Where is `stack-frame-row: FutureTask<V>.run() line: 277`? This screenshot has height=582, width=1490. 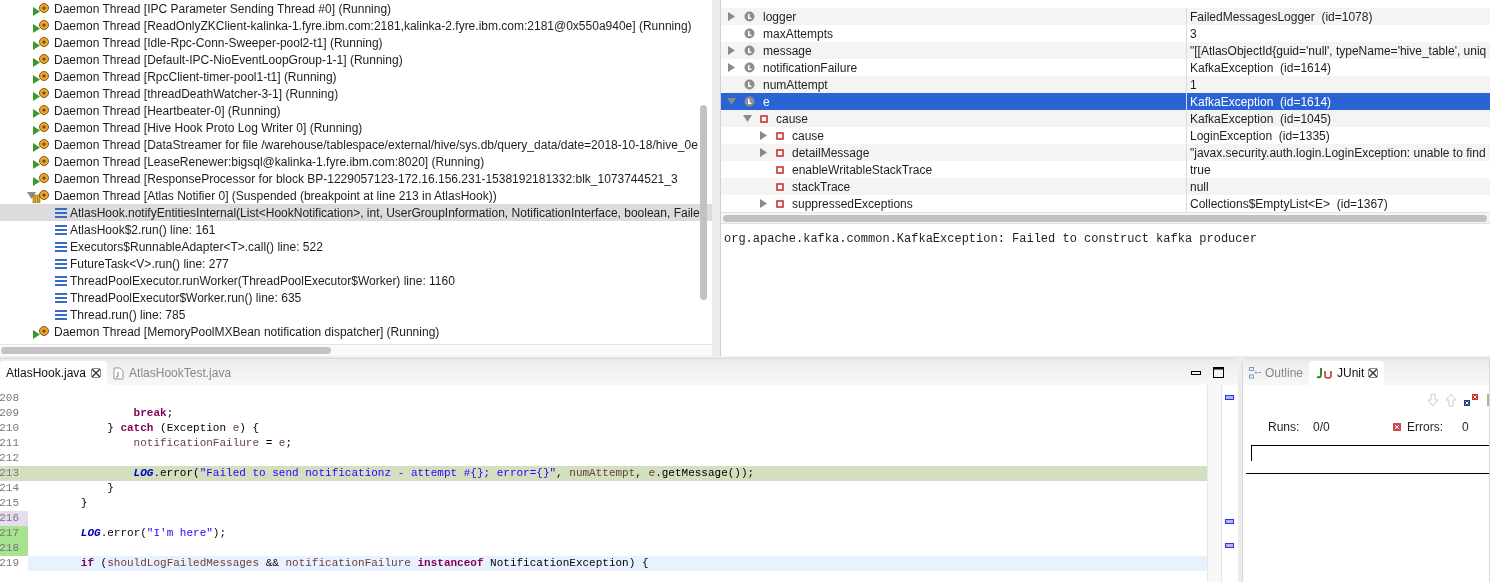 stack-frame-row: FutureTask<V>.run() line: 277 is located at coordinates (356, 263).